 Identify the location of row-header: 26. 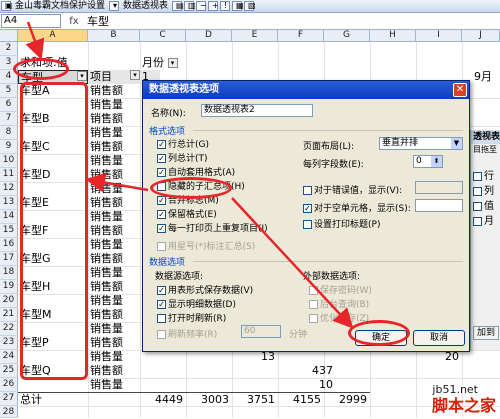
(9, 385).